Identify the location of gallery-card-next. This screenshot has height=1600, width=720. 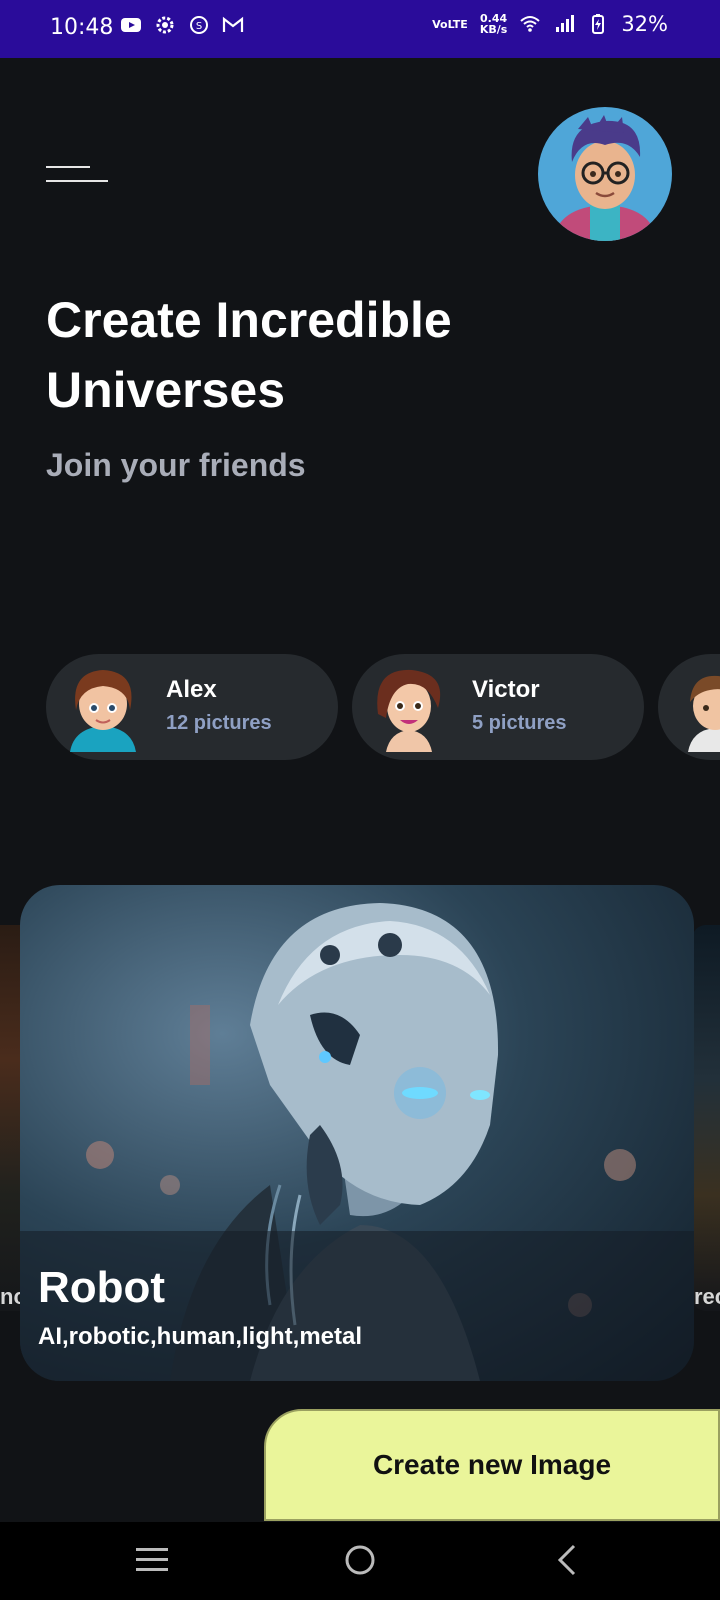
(706, 1118).